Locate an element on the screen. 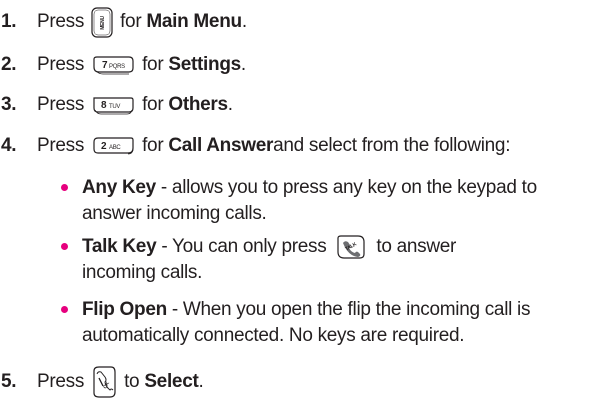 This screenshot has height=410, width=593. step-number: 2. is located at coordinates (9, 64).